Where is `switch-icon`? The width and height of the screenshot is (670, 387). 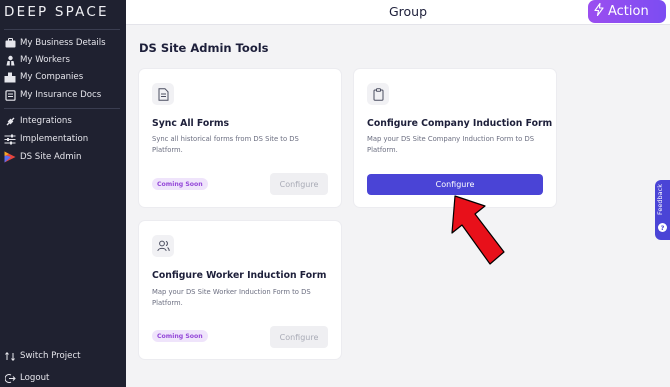 switch-icon is located at coordinates (10, 356).